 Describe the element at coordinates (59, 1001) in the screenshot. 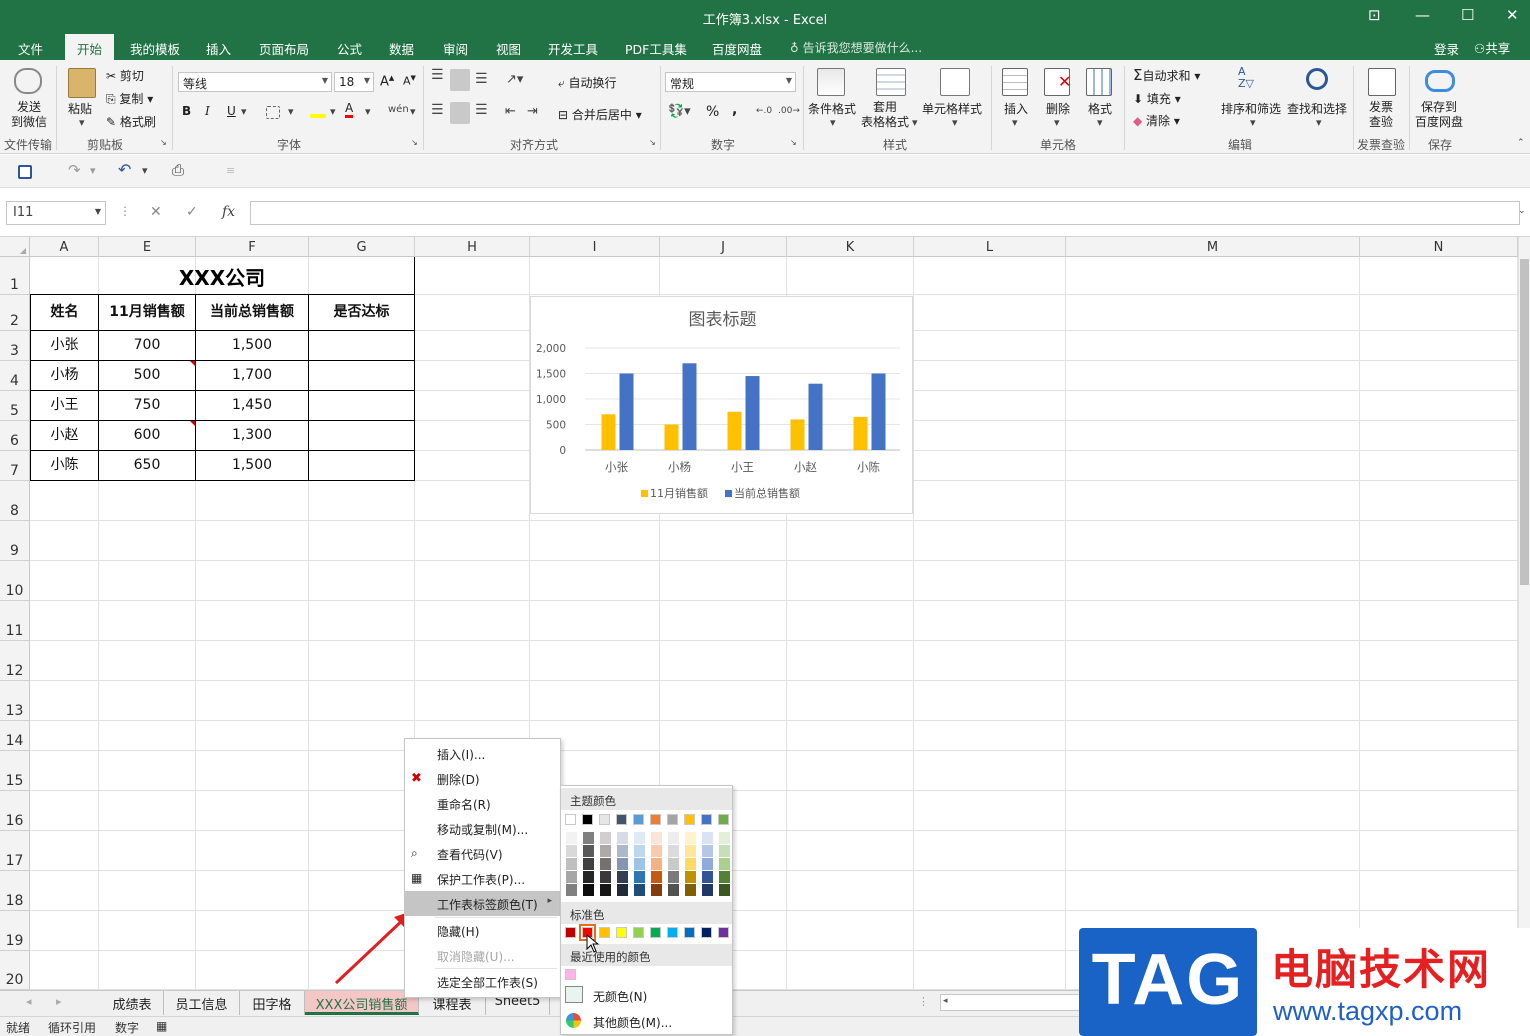

I see `next-sheet-icon: ▸` at that location.